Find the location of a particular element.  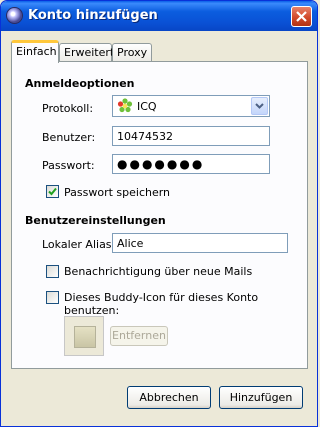

buddy-icon-placeholder is located at coordinates (85, 337).